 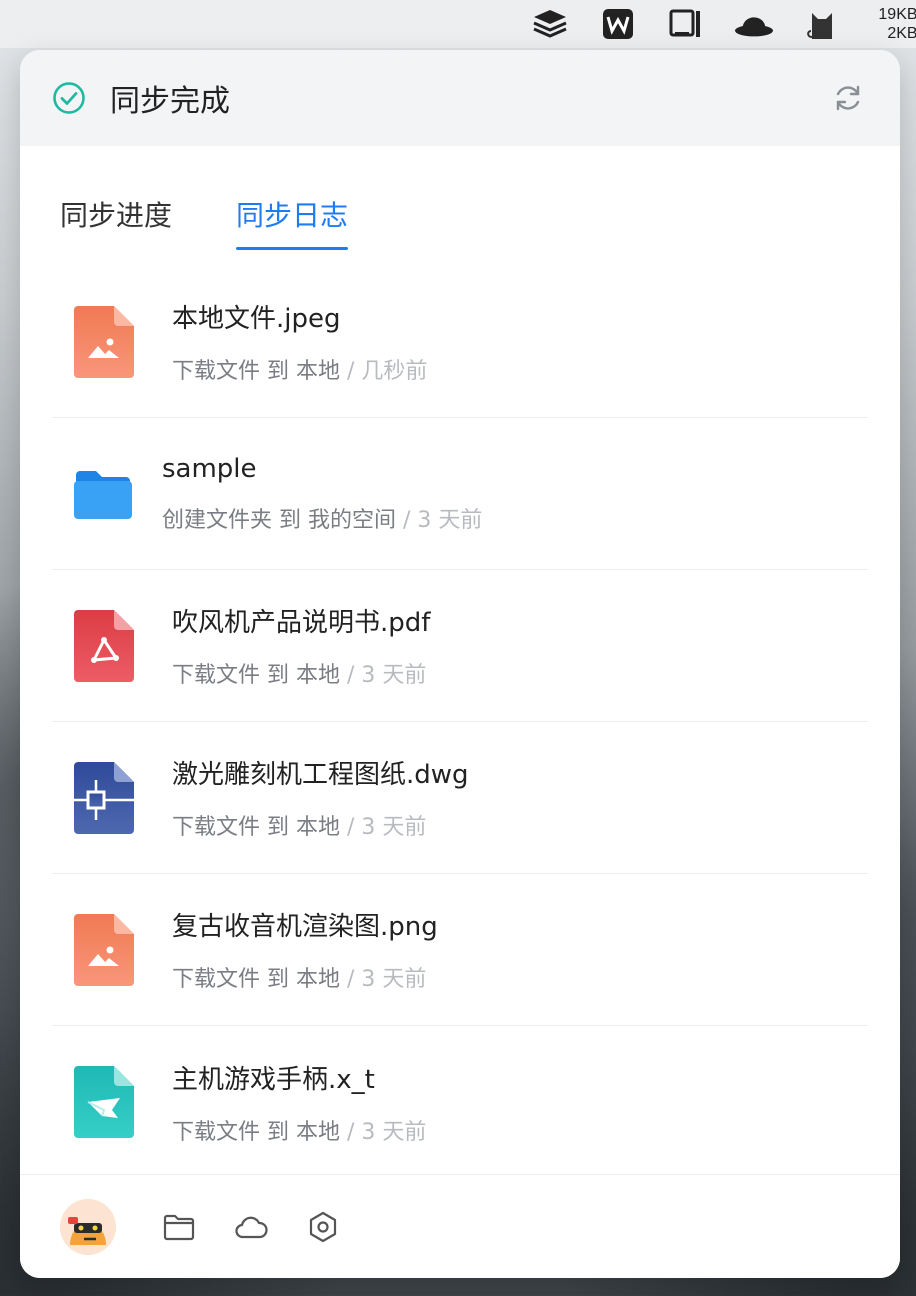 I want to click on avatar, so click(x=88, y=1226).